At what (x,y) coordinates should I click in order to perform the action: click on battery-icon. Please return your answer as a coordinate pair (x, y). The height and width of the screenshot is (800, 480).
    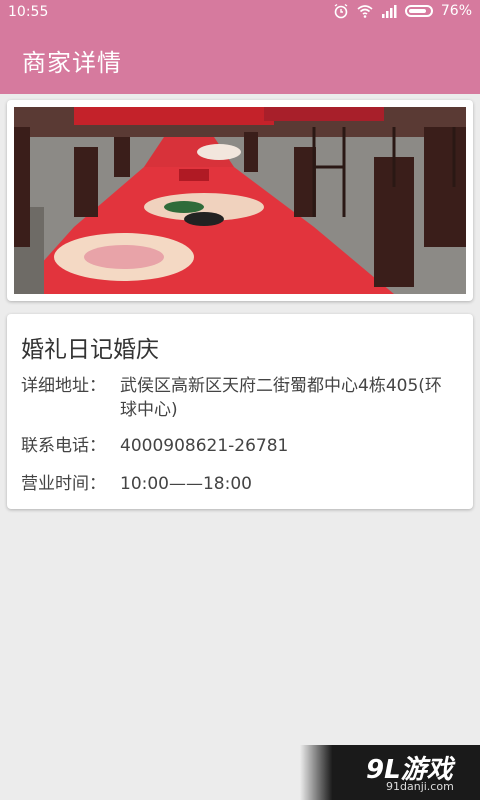
    Looking at the image, I should click on (418, 11).